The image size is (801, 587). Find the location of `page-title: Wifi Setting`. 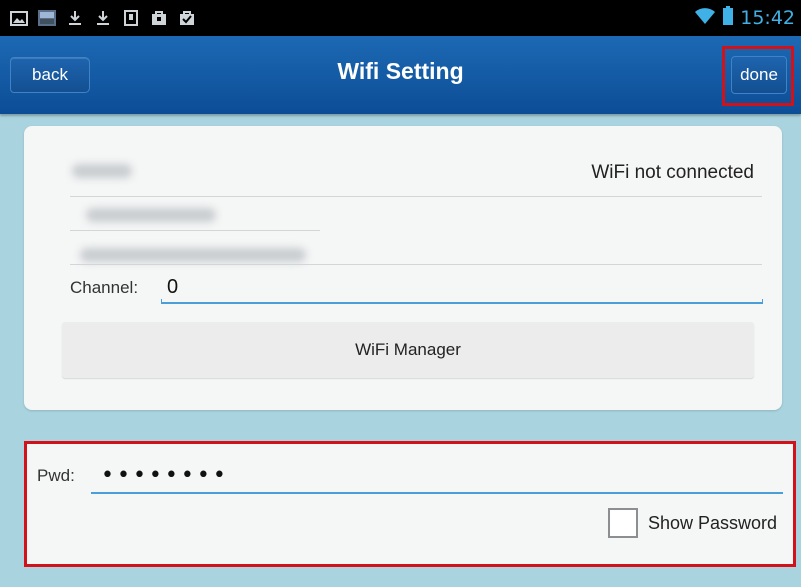

page-title: Wifi Setting is located at coordinates (400, 71).